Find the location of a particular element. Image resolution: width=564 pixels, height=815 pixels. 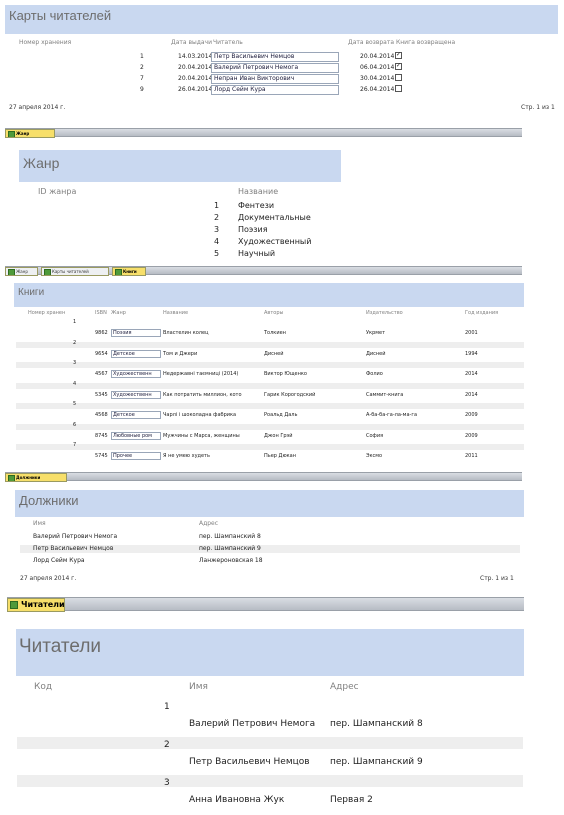

books-header-band is located at coordinates (269, 295).